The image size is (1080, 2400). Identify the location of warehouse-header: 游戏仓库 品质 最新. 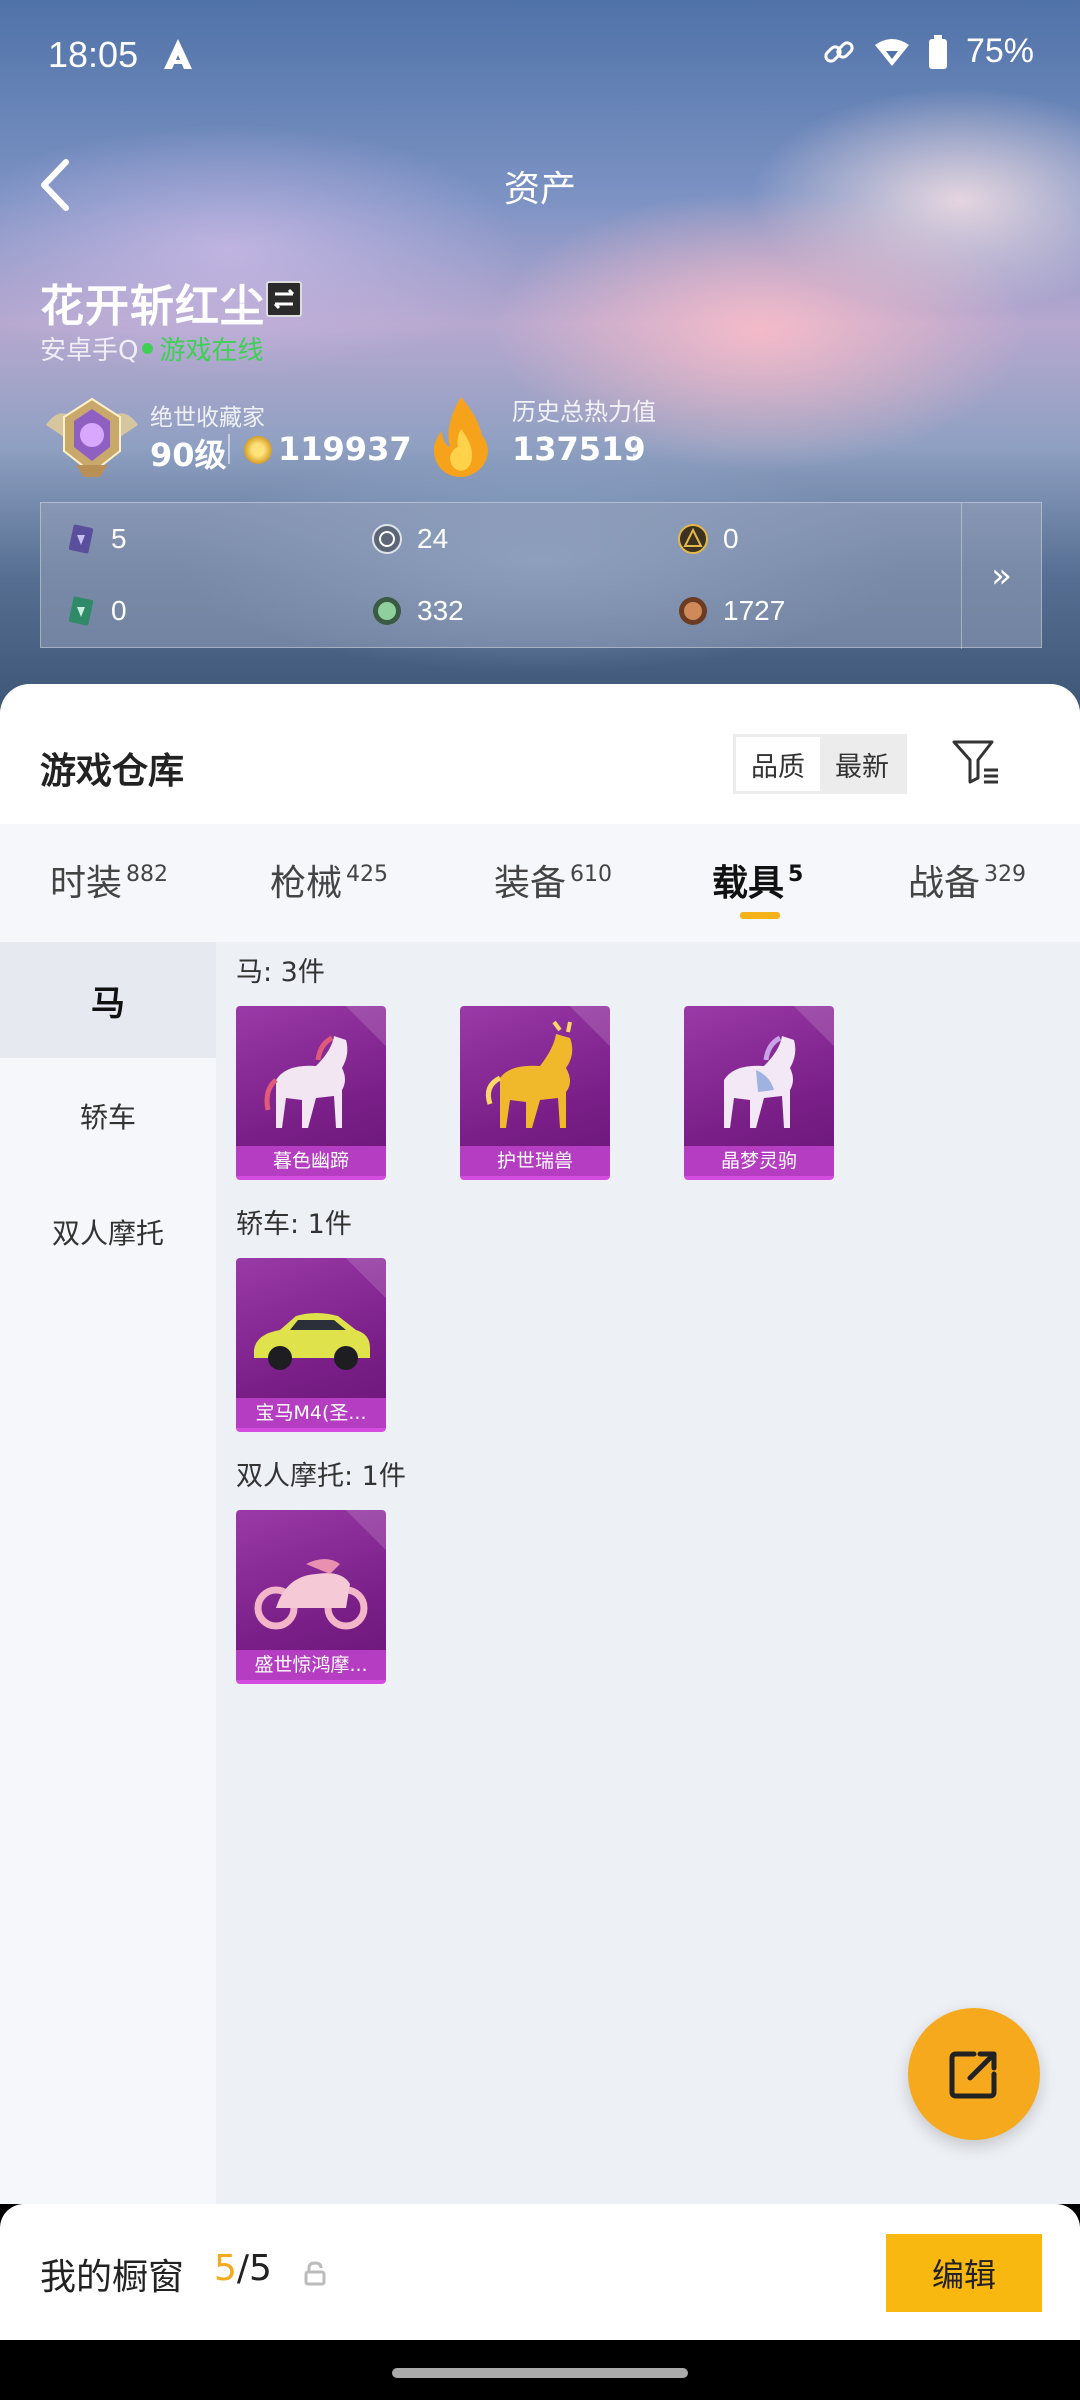
(540, 754).